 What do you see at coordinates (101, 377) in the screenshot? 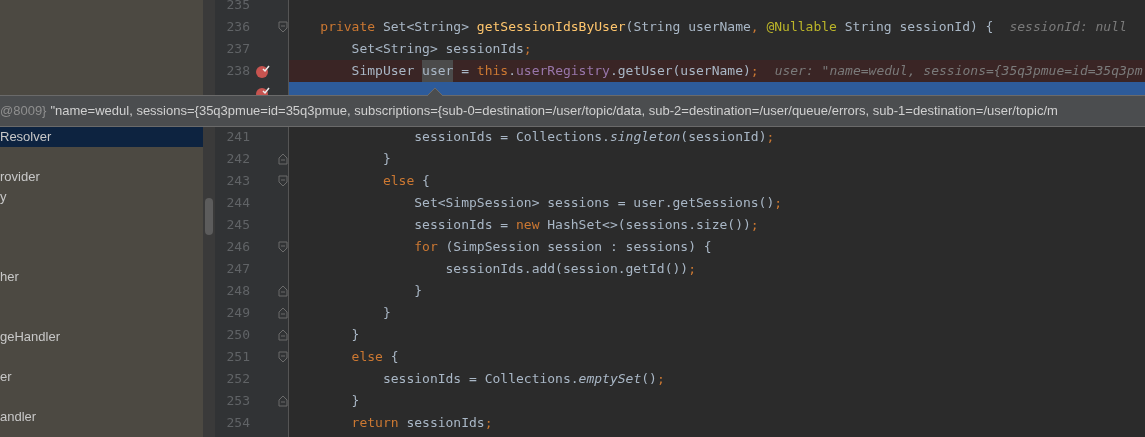
I see `tree-item: er` at bounding box center [101, 377].